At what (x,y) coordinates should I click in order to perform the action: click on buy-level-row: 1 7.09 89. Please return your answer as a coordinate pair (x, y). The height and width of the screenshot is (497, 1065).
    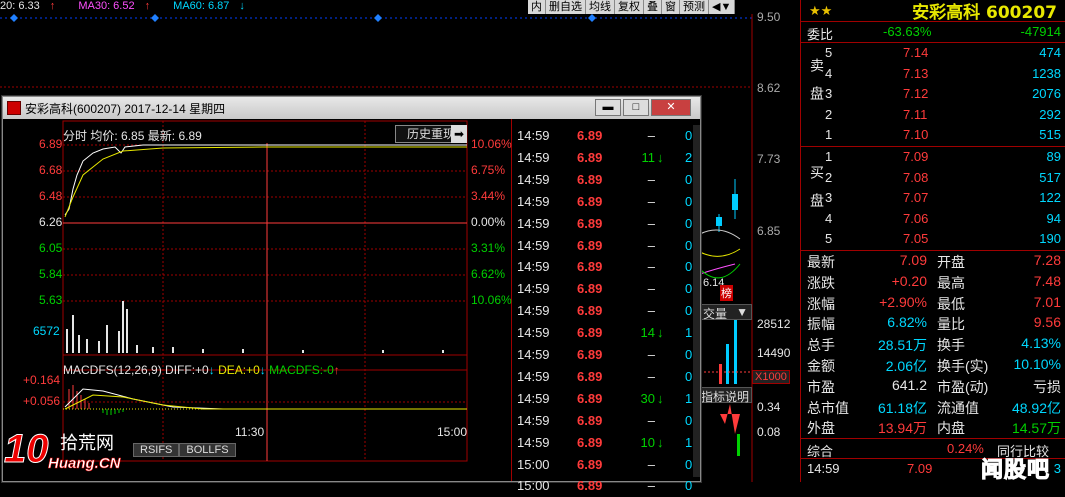
    Looking at the image, I should click on (934, 157).